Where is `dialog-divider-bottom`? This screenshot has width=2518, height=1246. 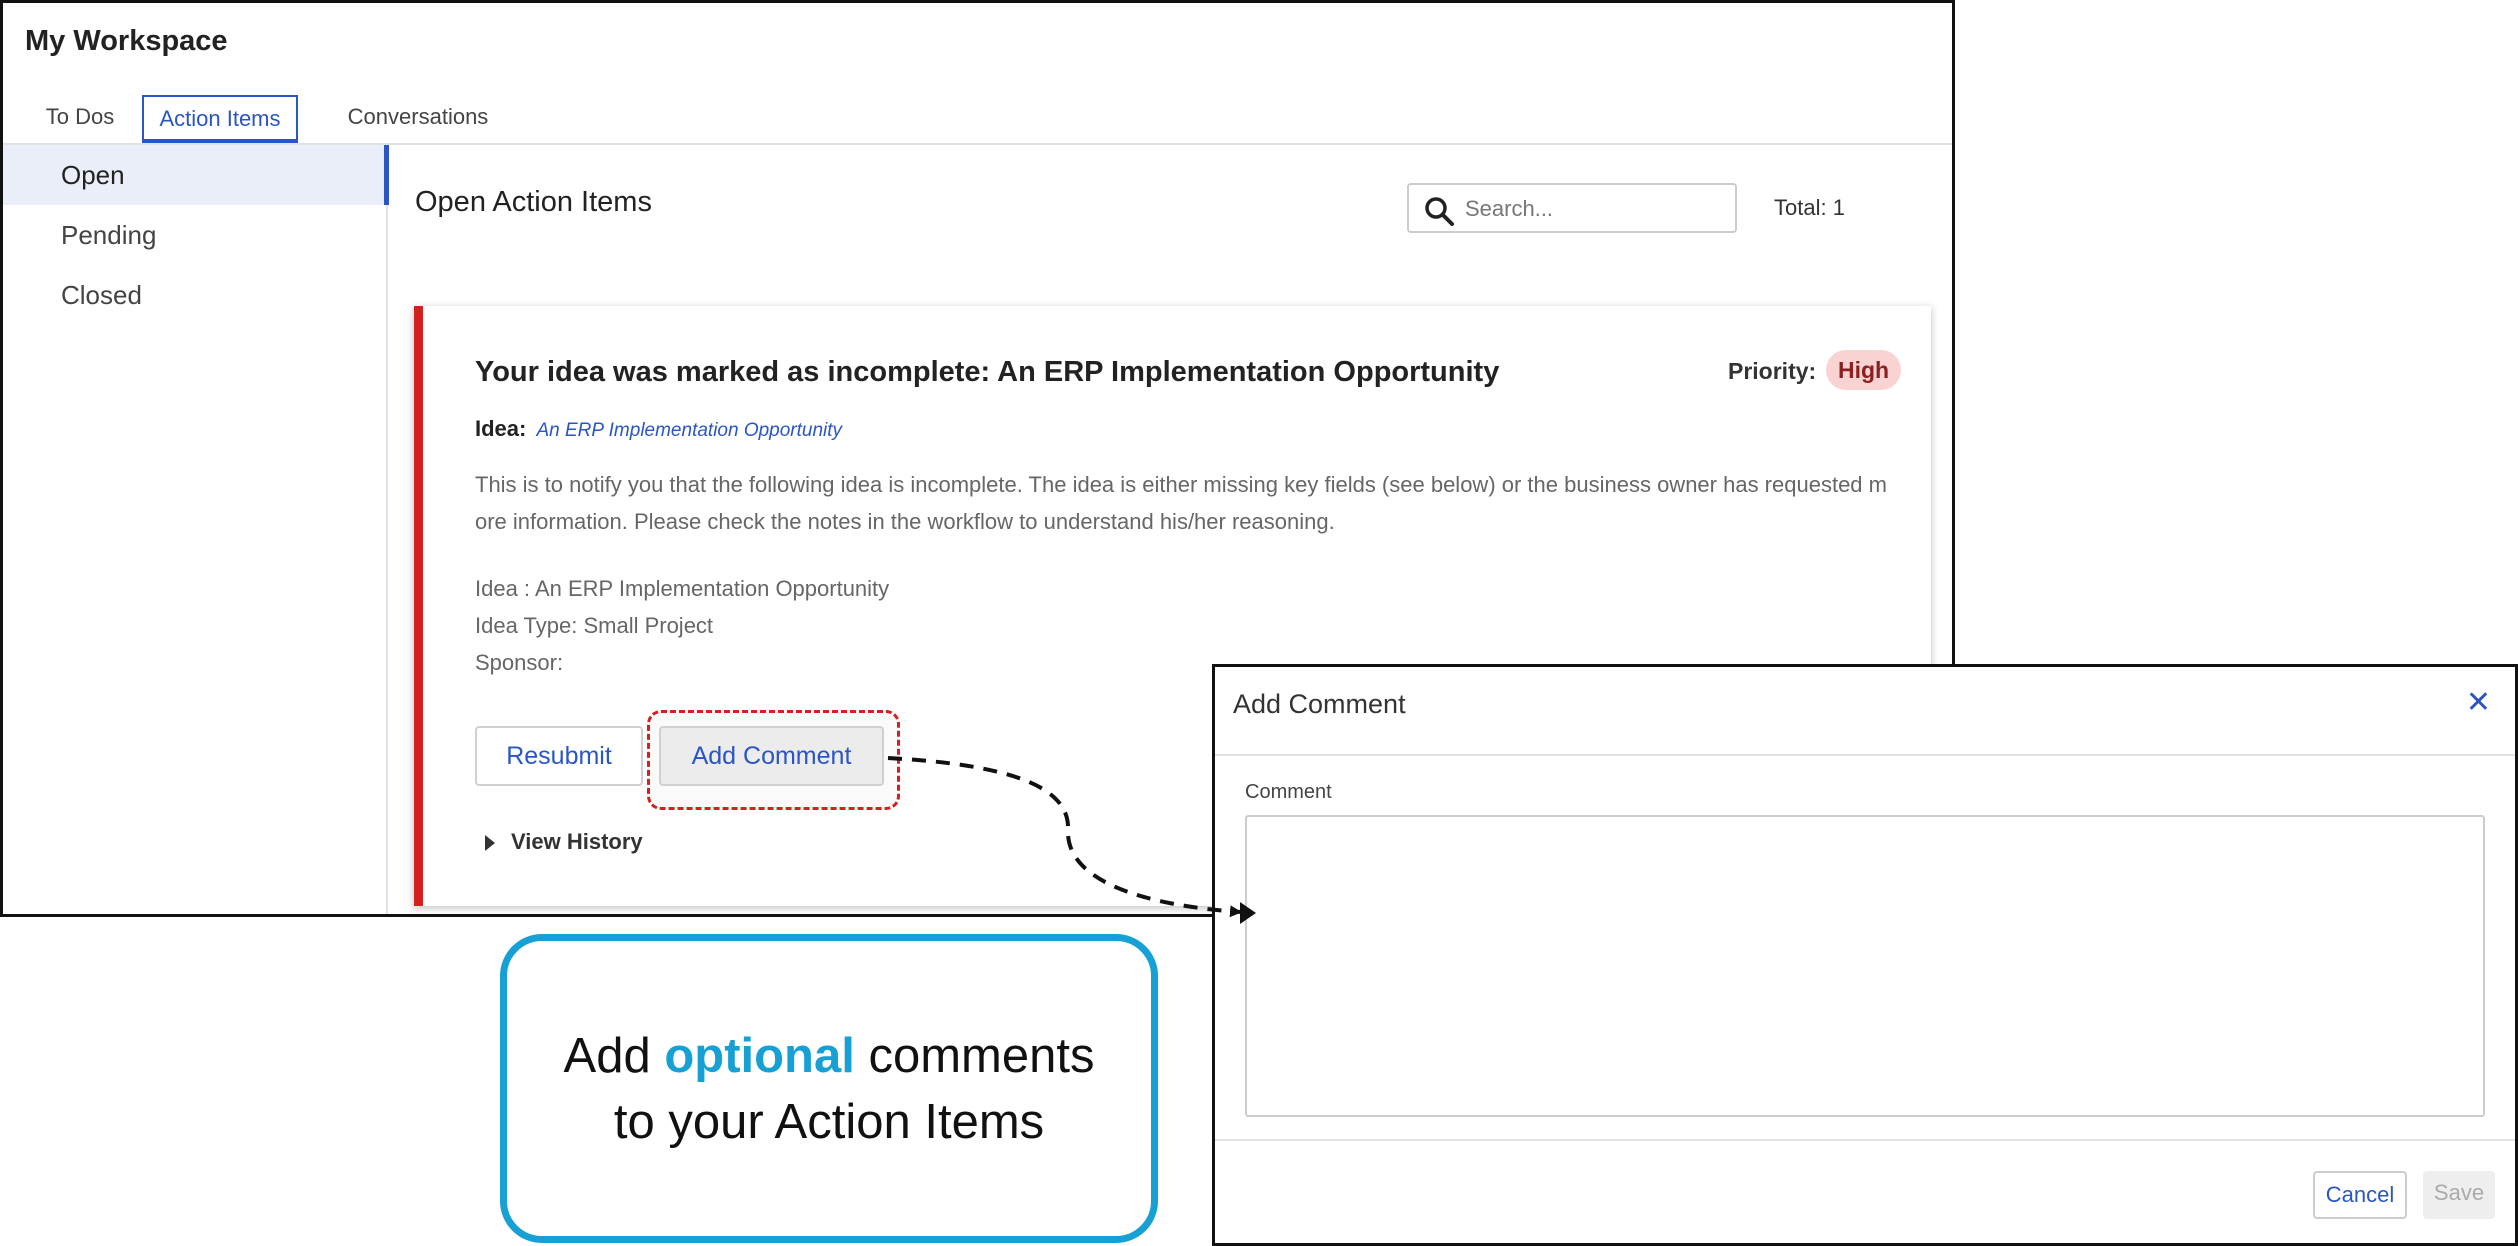 dialog-divider-bottom is located at coordinates (1865, 1140).